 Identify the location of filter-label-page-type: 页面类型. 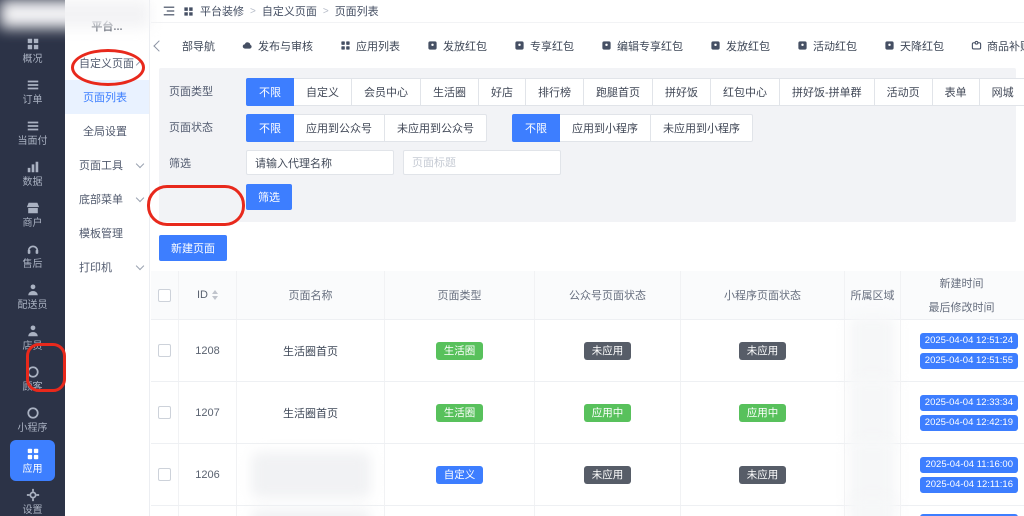
(191, 92).